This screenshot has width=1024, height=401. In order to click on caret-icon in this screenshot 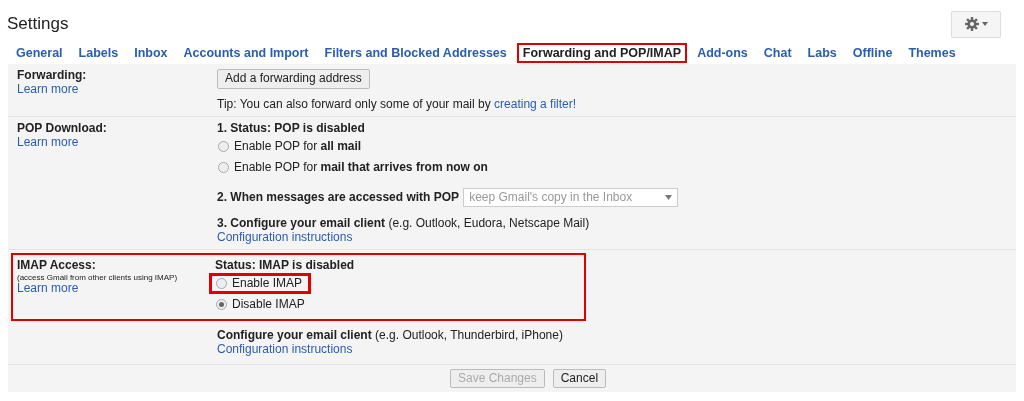, I will do `click(984, 24)`.